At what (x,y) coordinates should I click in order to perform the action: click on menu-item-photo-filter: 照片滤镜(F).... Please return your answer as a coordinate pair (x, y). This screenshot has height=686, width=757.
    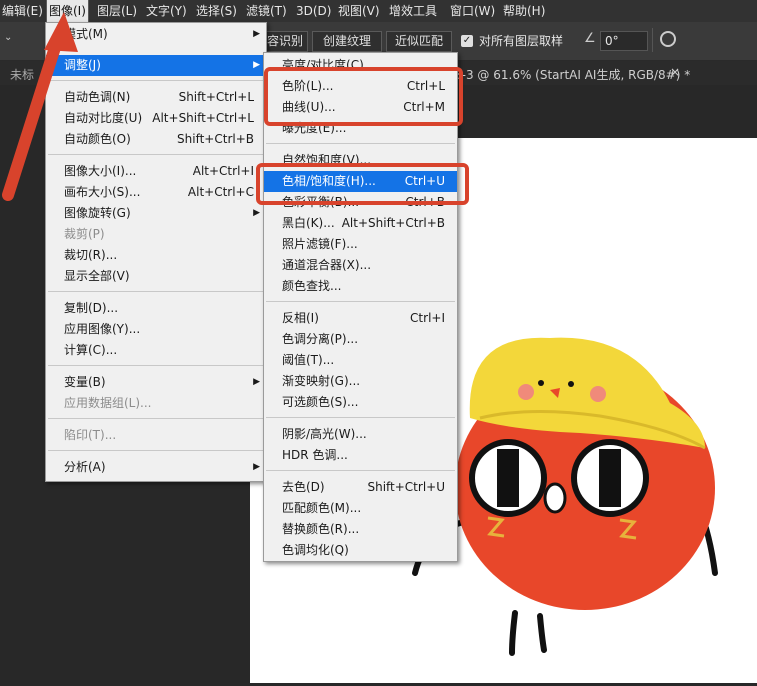
    Looking at the image, I should click on (360, 244).